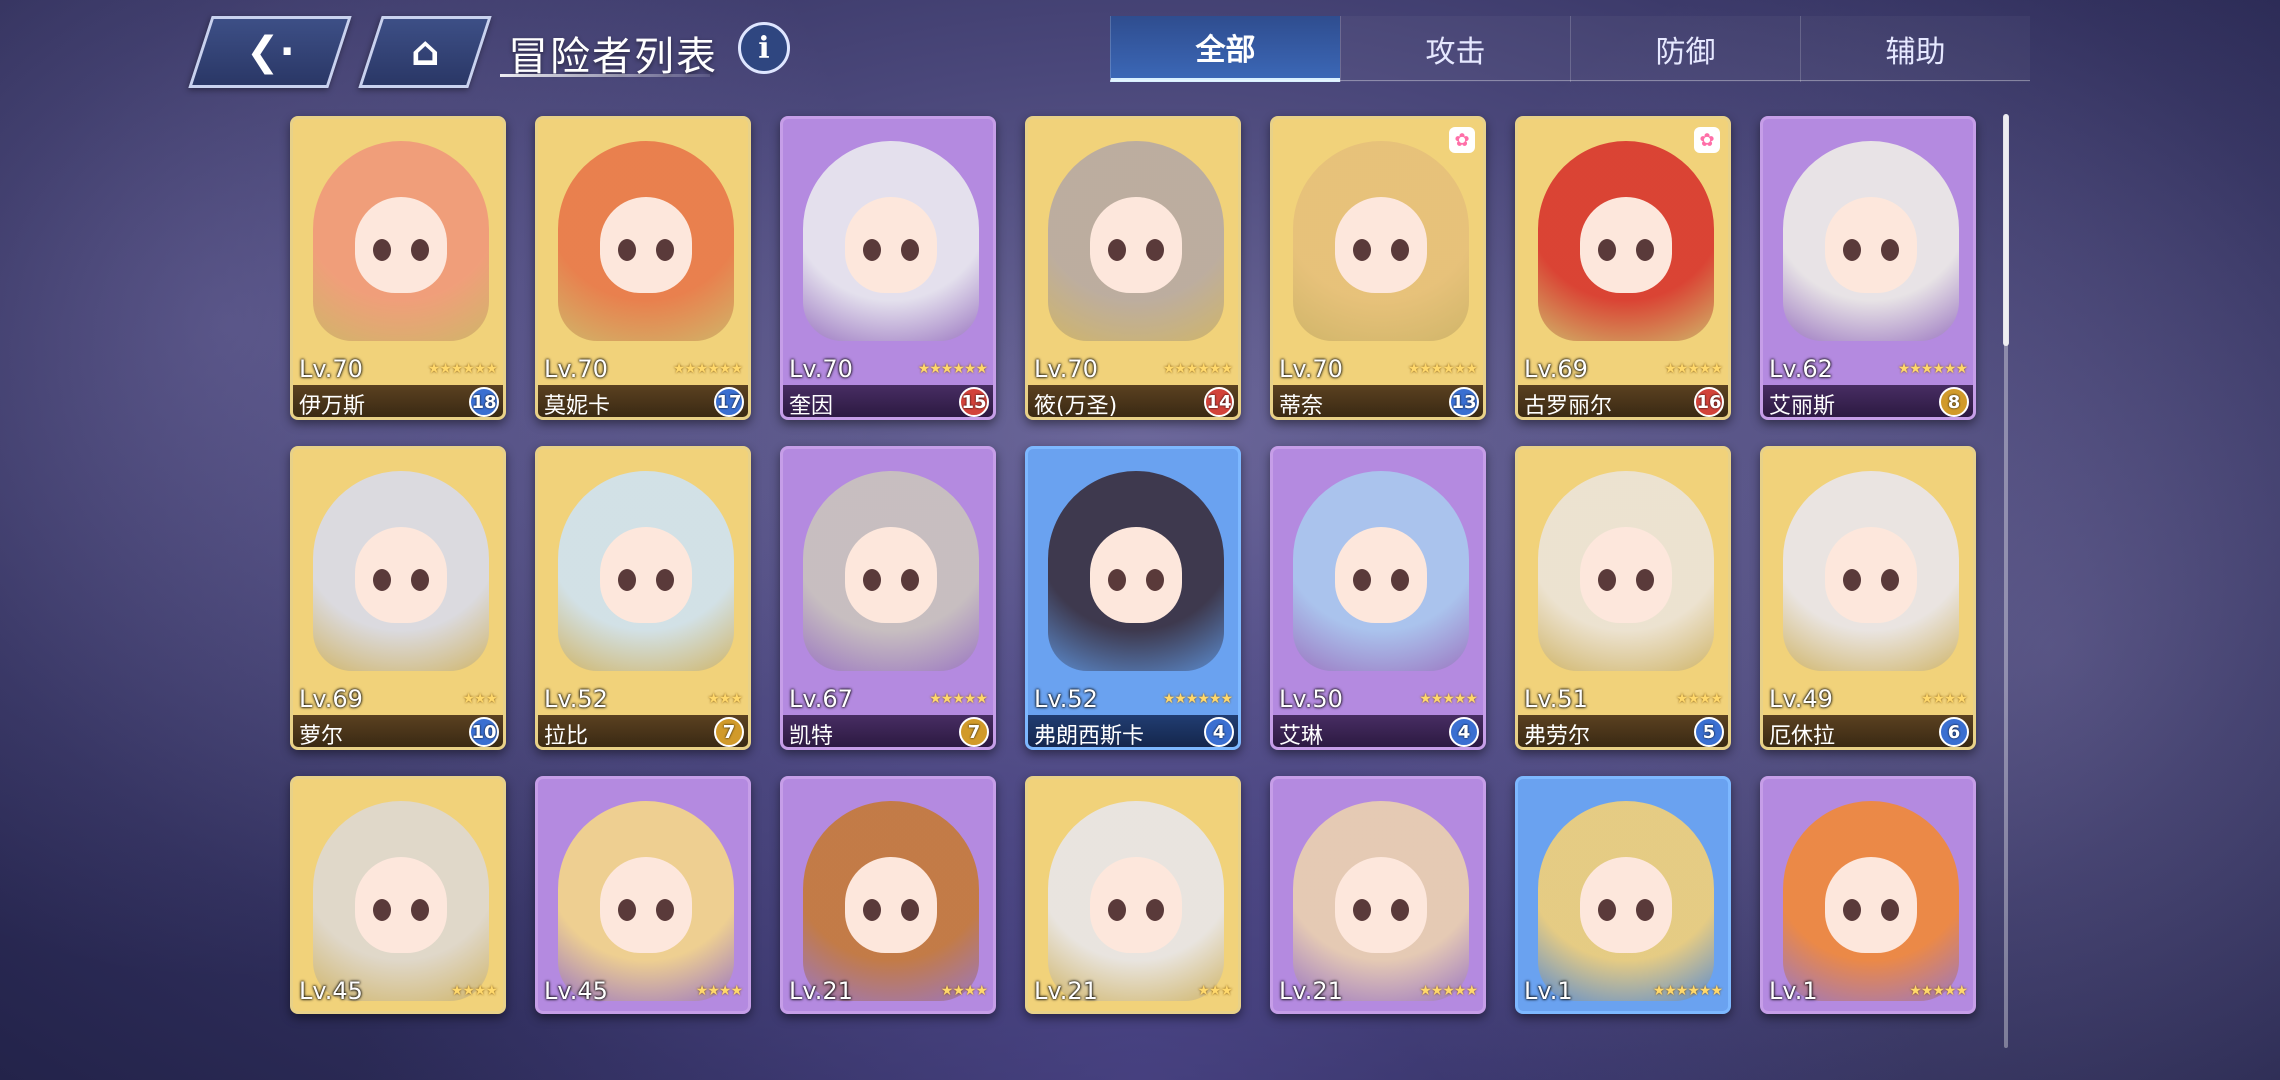 The width and height of the screenshot is (2280, 1080). What do you see at coordinates (1801, 699) in the screenshot?
I see `adventurer-level: Lv.49` at bounding box center [1801, 699].